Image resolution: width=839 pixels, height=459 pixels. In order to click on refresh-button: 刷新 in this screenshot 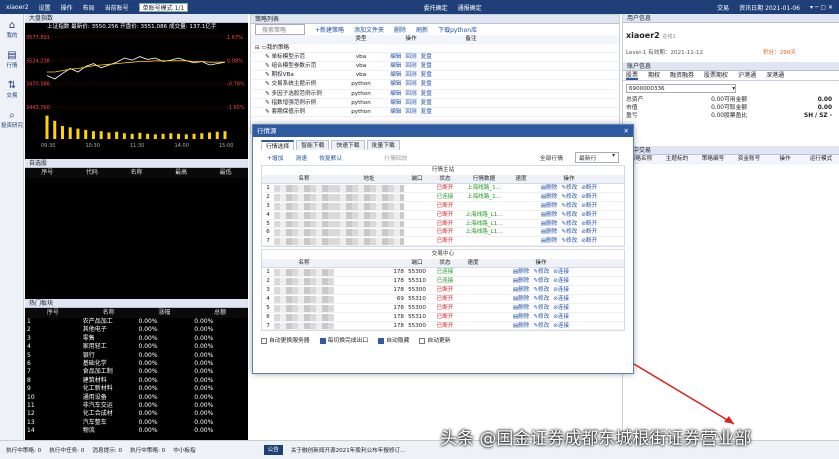, I will do `click(422, 29)`.